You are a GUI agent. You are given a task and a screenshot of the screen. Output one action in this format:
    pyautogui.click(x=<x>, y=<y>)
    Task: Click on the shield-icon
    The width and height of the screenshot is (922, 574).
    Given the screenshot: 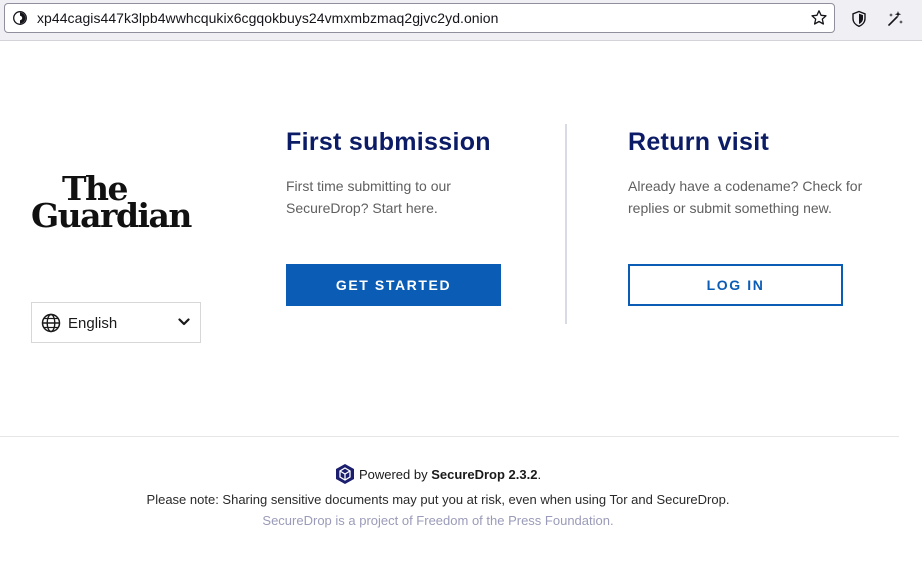 What is the action you would take?
    pyautogui.click(x=859, y=19)
    